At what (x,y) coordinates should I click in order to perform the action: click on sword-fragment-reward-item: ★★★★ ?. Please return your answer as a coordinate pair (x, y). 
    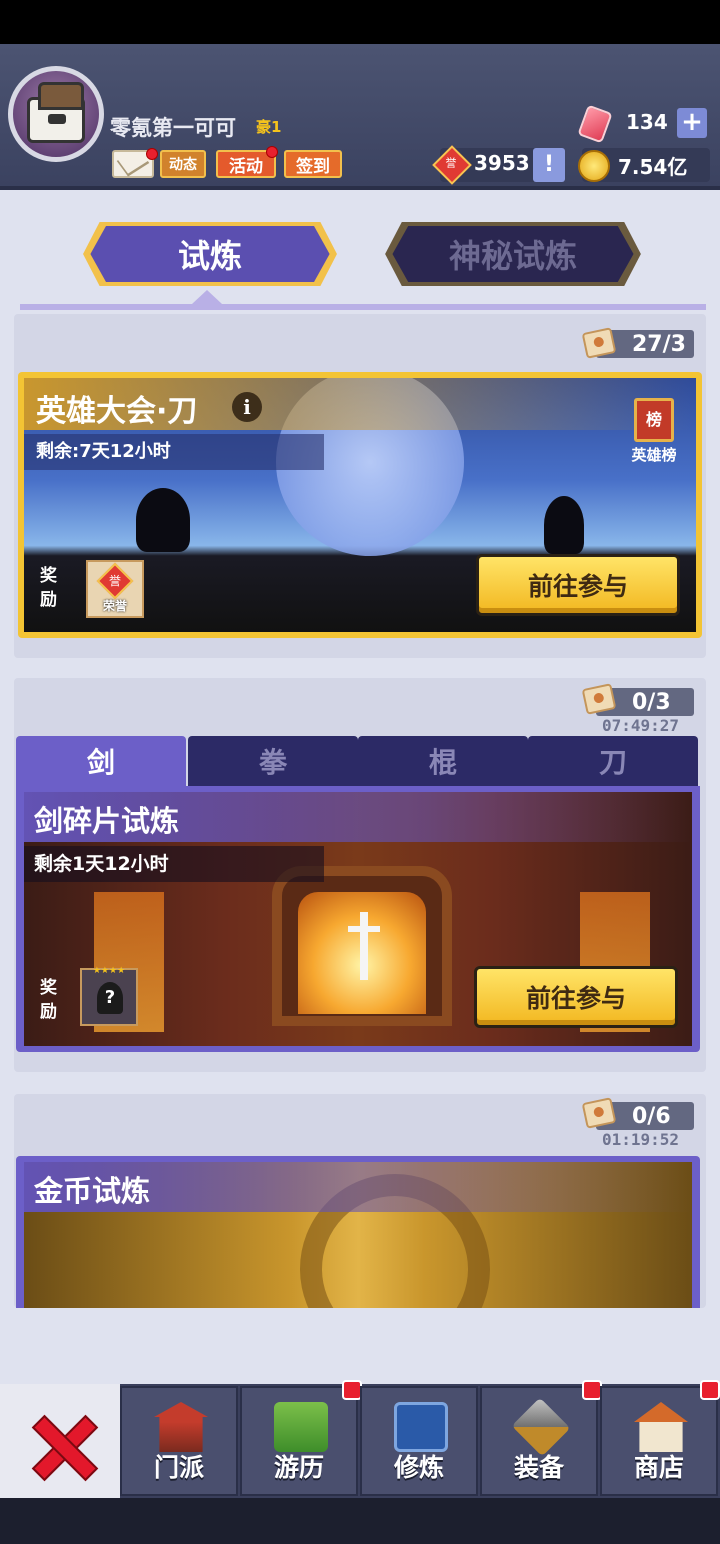
    Looking at the image, I should click on (109, 996).